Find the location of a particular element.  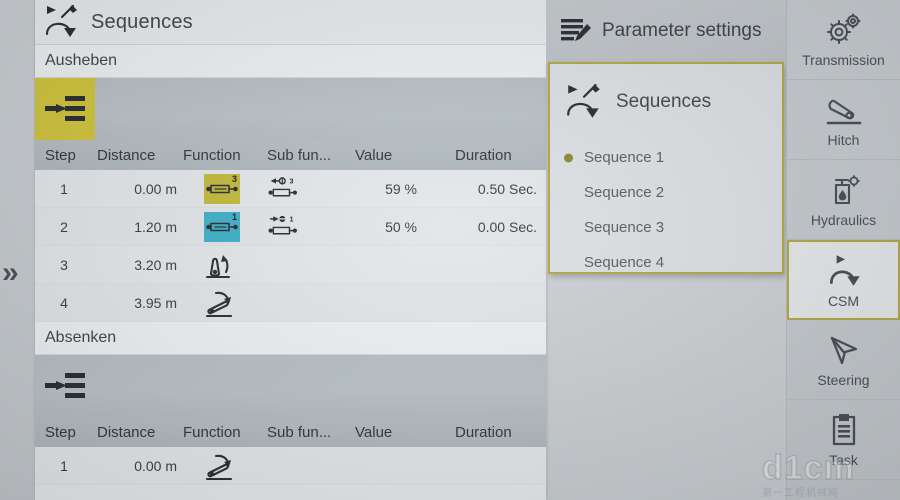

hydraulic-tank-icon is located at coordinates (844, 190).